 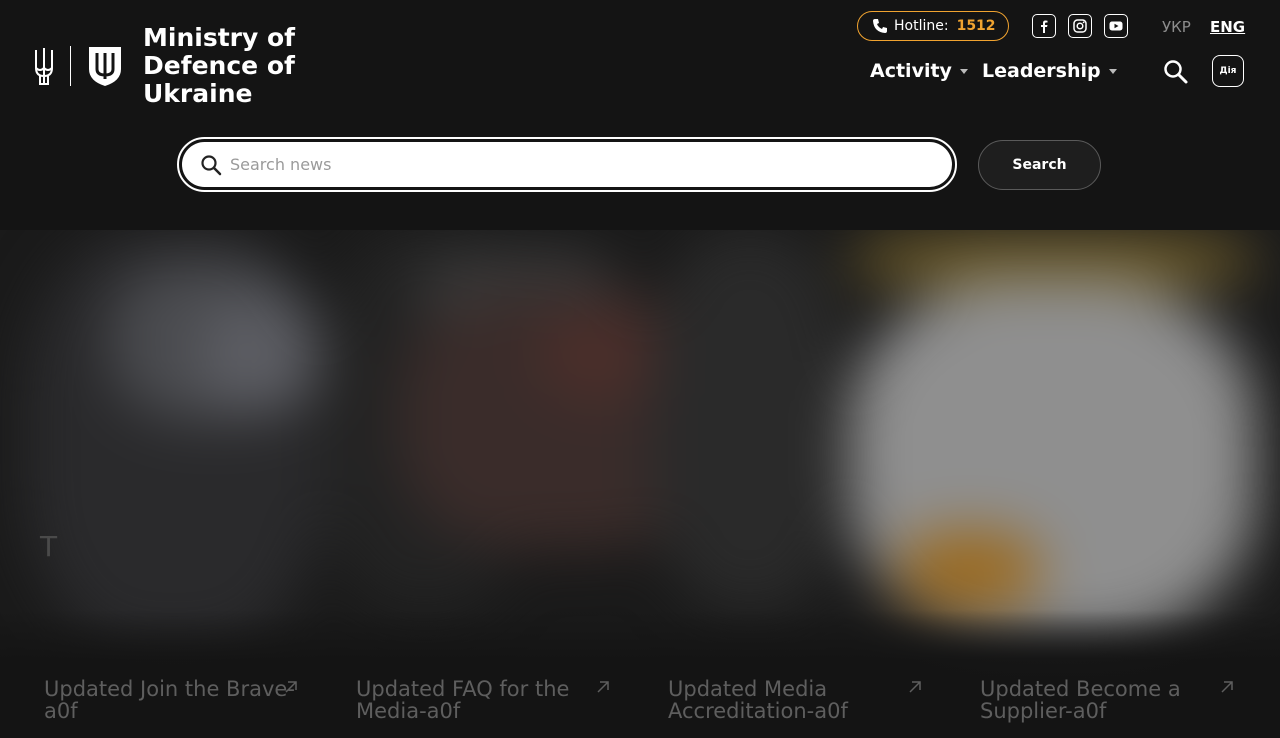 I want to click on hero-caption: T, so click(x=49, y=546).